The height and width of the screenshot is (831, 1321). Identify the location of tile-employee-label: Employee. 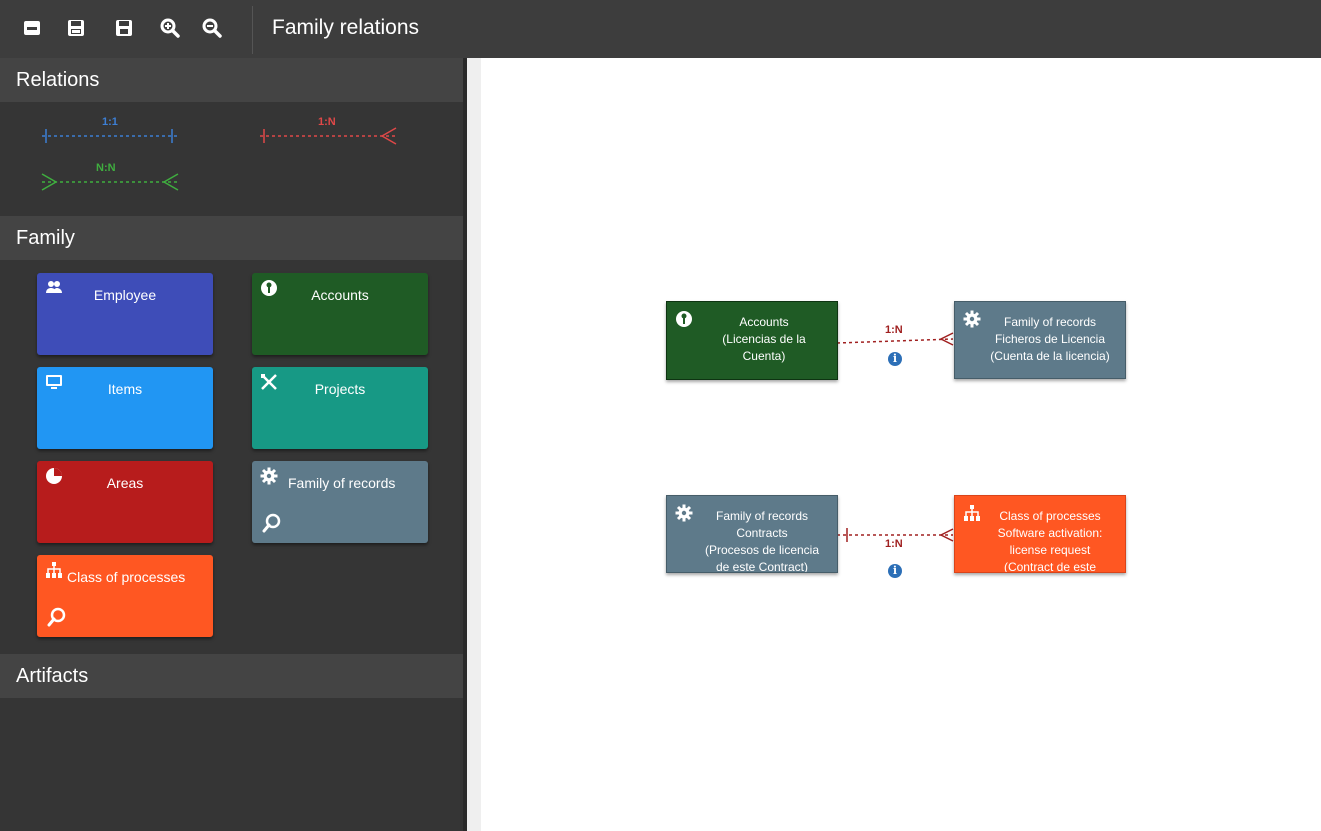
(125, 295).